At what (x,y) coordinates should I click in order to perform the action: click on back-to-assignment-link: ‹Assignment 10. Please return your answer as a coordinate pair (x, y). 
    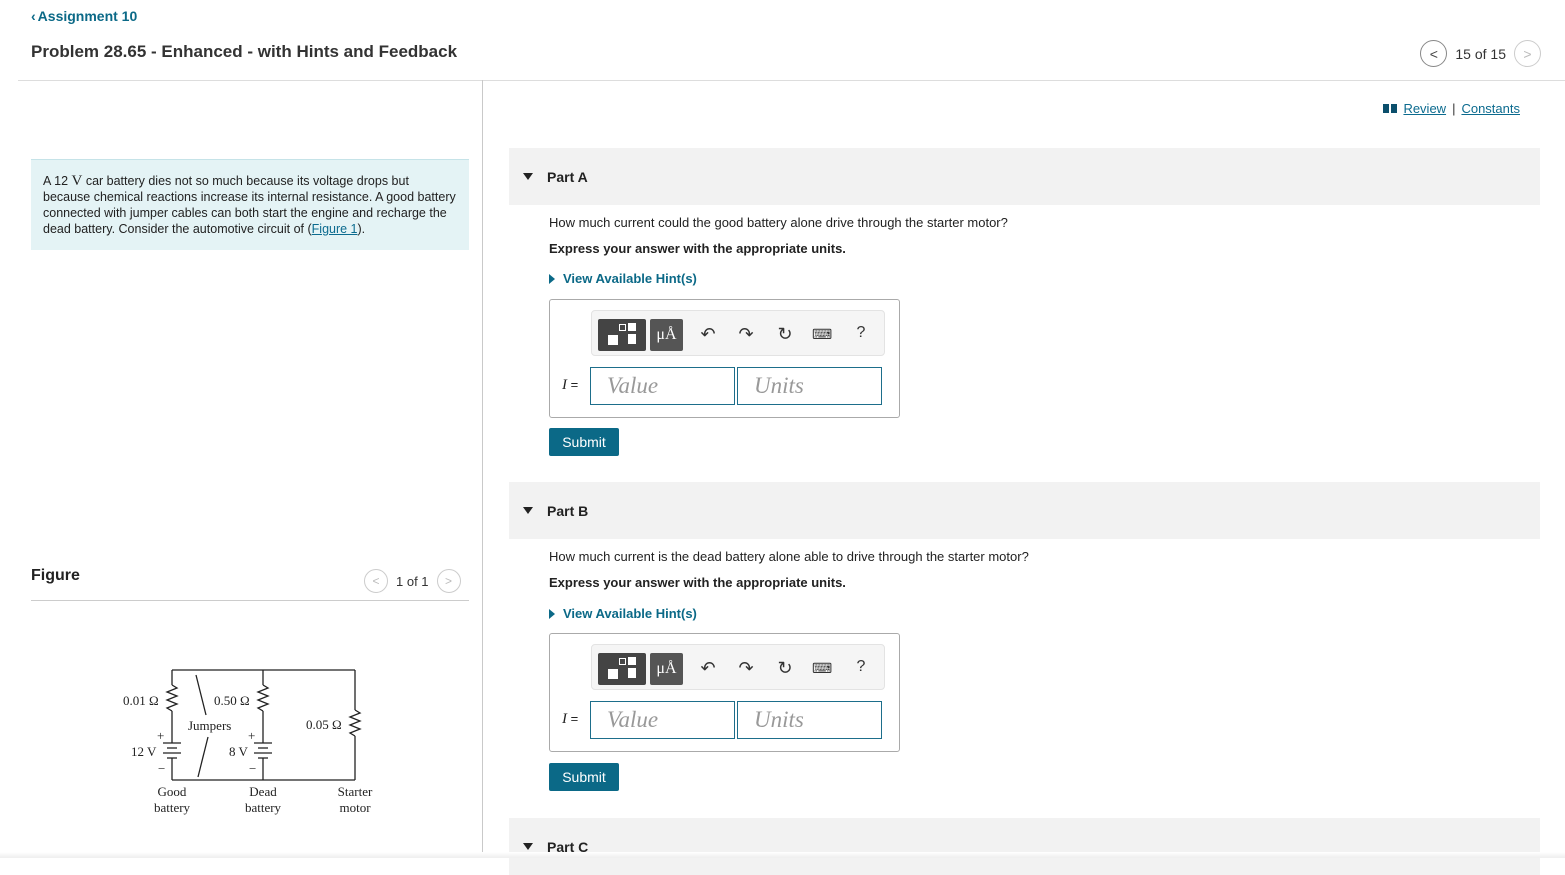
    Looking at the image, I should click on (84, 16).